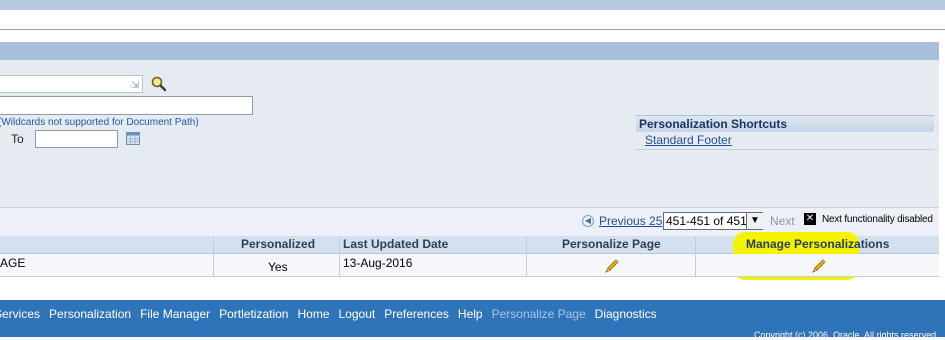 The height and width of the screenshot is (340, 945). What do you see at coordinates (754, 221) in the screenshot?
I see `dropdown-arrow-icon: ▼` at bounding box center [754, 221].